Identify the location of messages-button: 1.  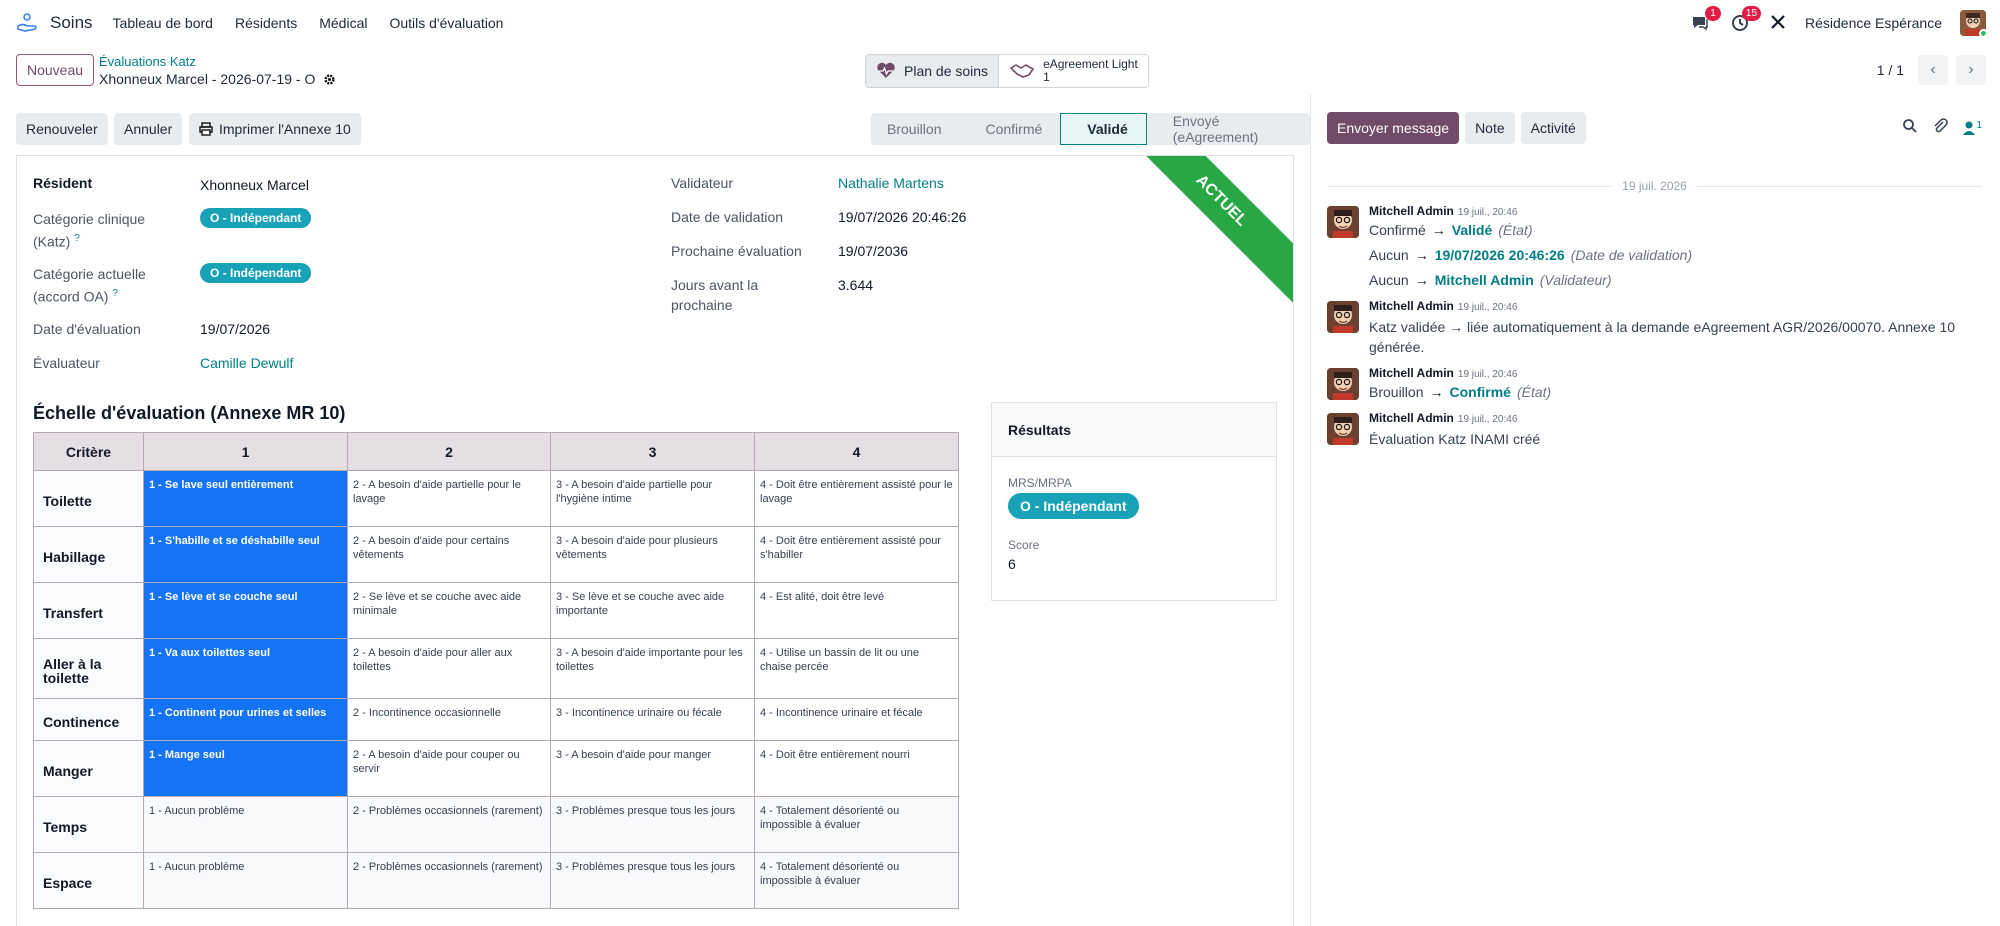
(1705, 20).